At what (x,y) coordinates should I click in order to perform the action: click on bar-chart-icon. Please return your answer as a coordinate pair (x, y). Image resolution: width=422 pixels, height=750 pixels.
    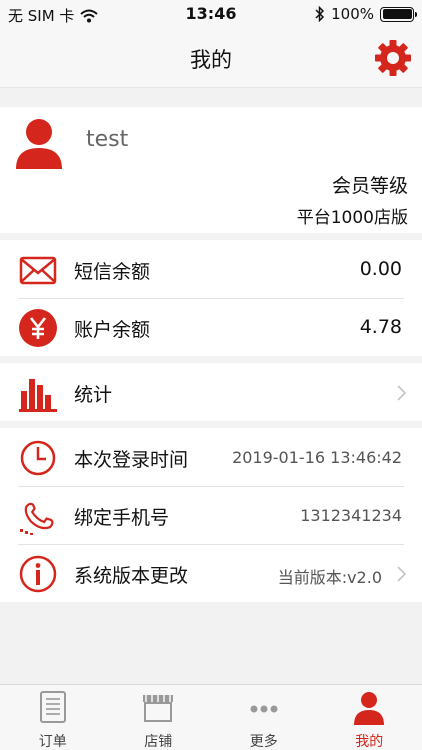
    Looking at the image, I should click on (38, 395).